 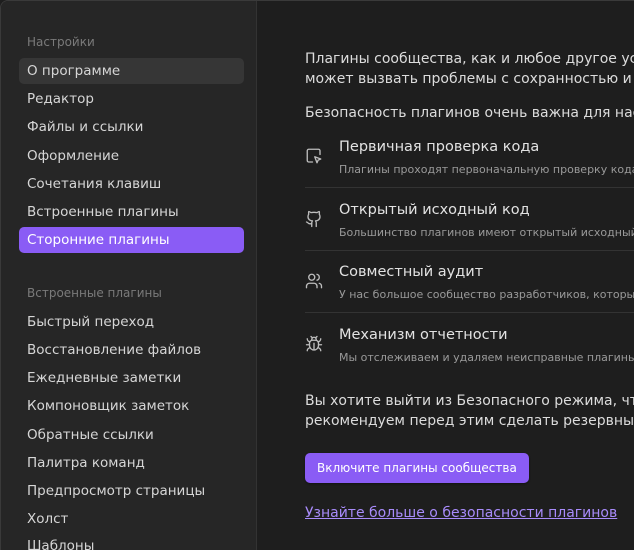 I want to click on pointer-check-icon, so click(x=314, y=156).